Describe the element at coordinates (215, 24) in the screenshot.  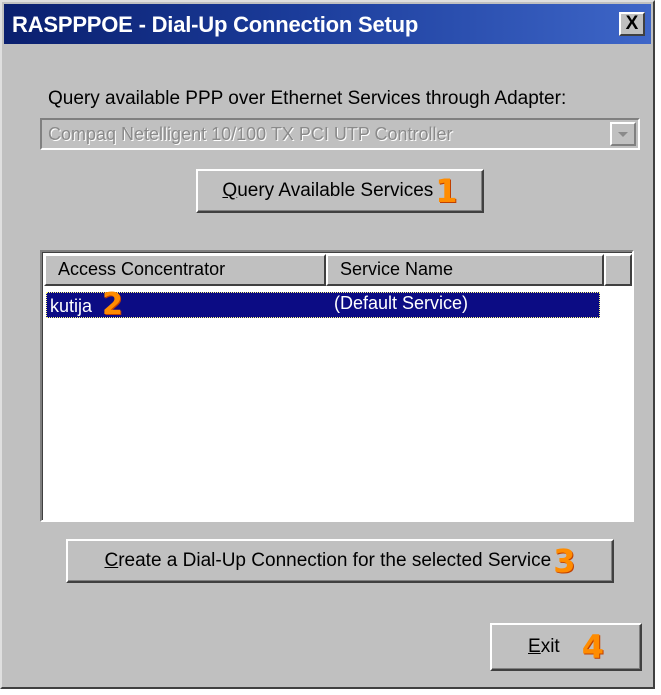
I see `window-title: RASPPPOE - Dial-Up Connection Setup` at that location.